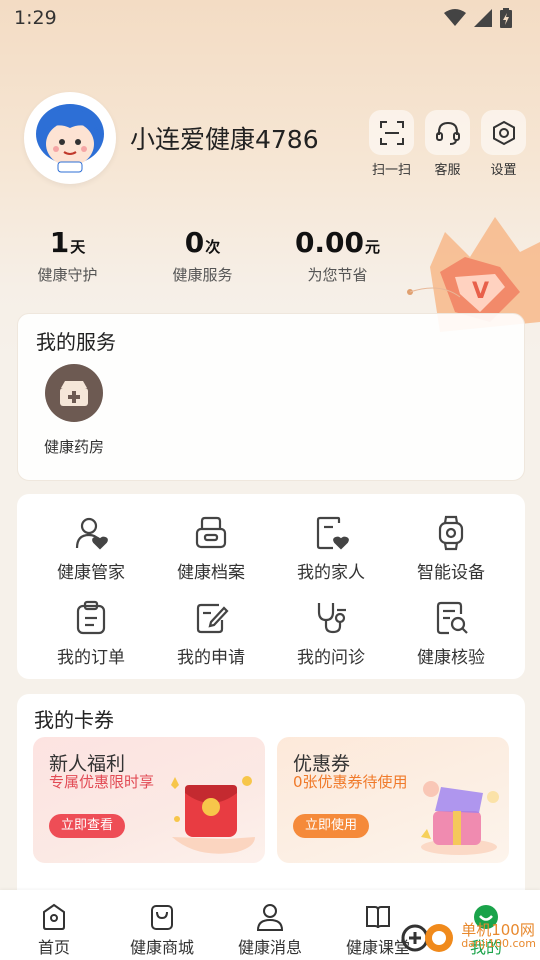  I want to click on status-icons, so click(478, 18).